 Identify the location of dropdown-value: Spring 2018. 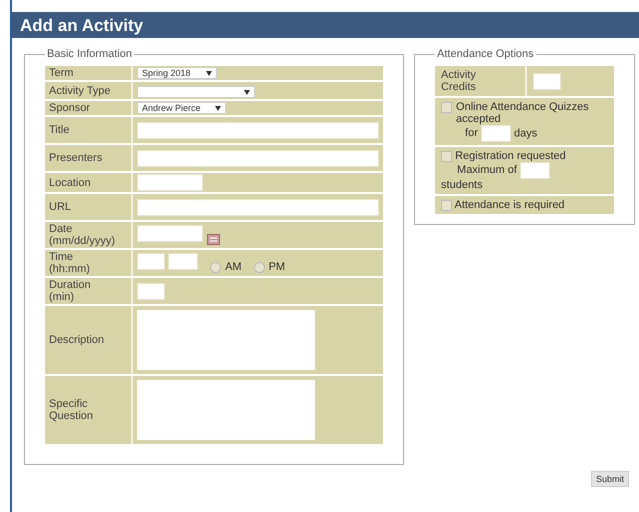
(166, 73).